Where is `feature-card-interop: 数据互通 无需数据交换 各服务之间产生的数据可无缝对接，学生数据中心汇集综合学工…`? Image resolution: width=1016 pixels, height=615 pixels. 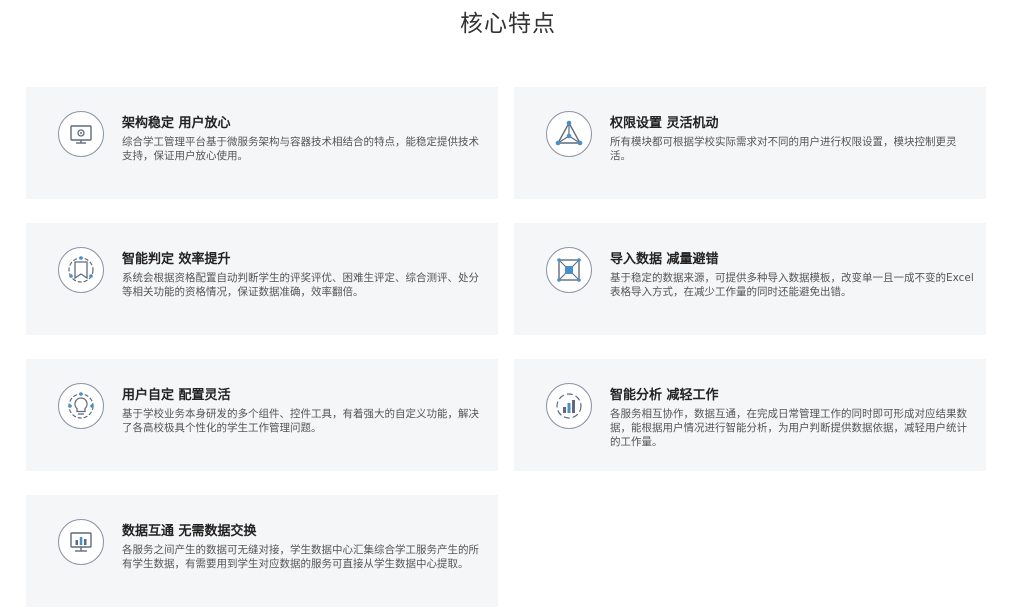
feature-card-interop: 数据互通 无需数据交换 各服务之间产生的数据可无缝对接，学生数据中心汇集综合学工… is located at coordinates (262, 551).